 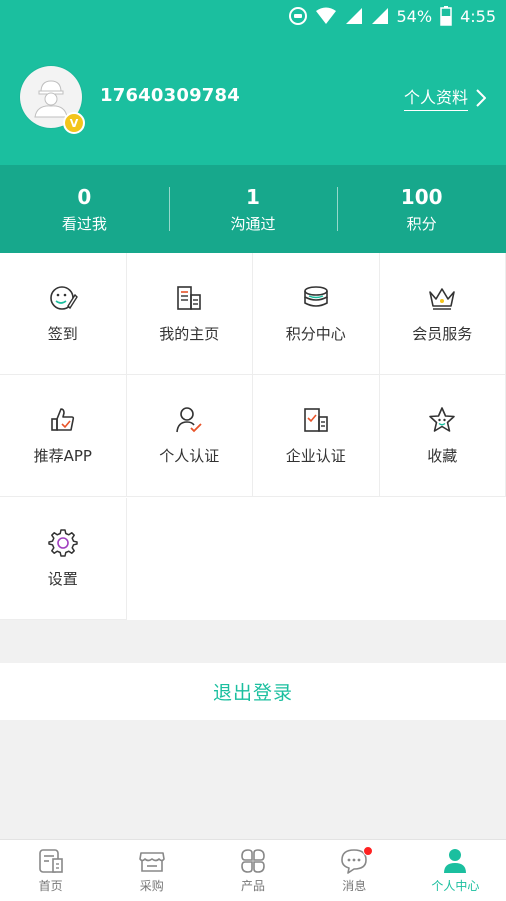 What do you see at coordinates (74, 123) in the screenshot?
I see `verified-badge: V` at bounding box center [74, 123].